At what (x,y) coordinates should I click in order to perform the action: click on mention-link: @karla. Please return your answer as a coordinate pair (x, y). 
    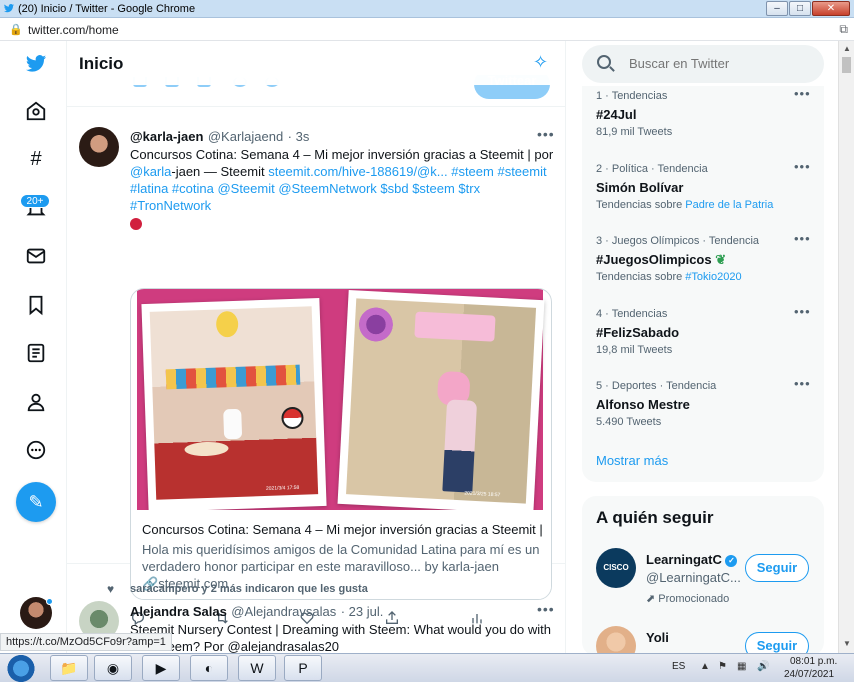
    Looking at the image, I should click on (150, 171).